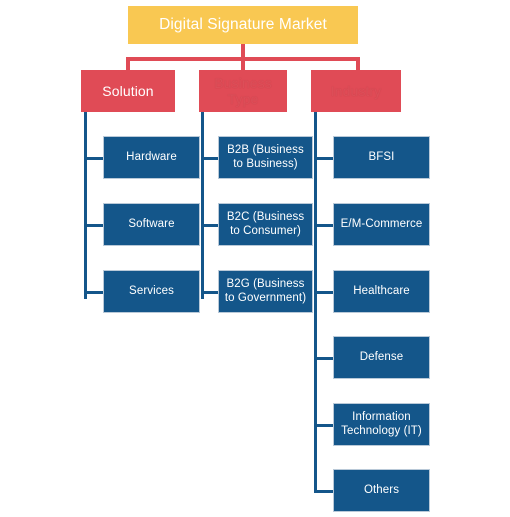  I want to click on connector-stub-b2g, so click(210, 292).